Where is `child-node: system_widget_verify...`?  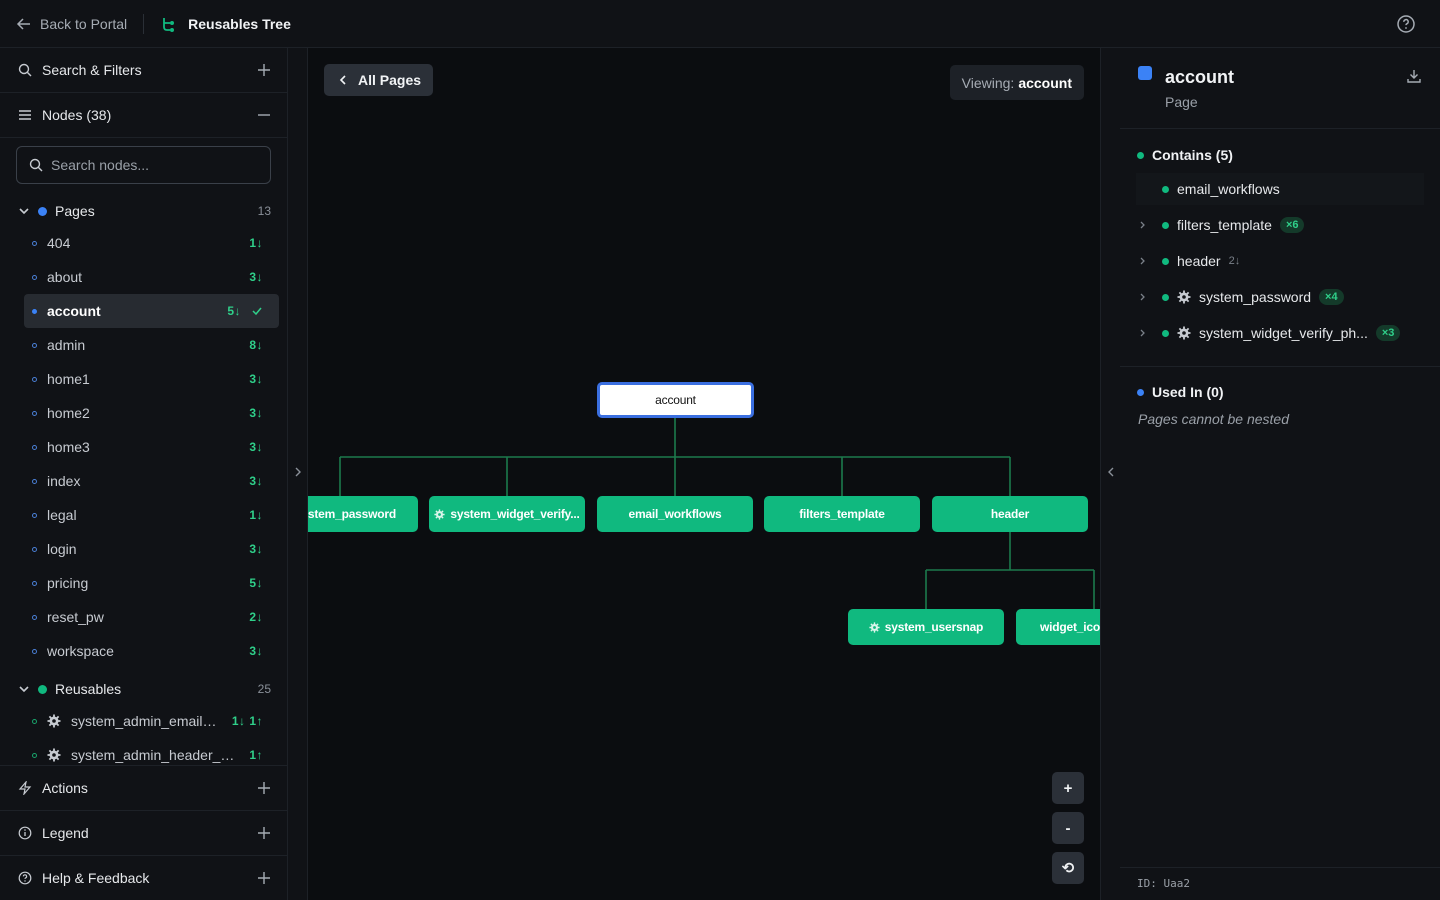 child-node: system_widget_verify... is located at coordinates (507, 514).